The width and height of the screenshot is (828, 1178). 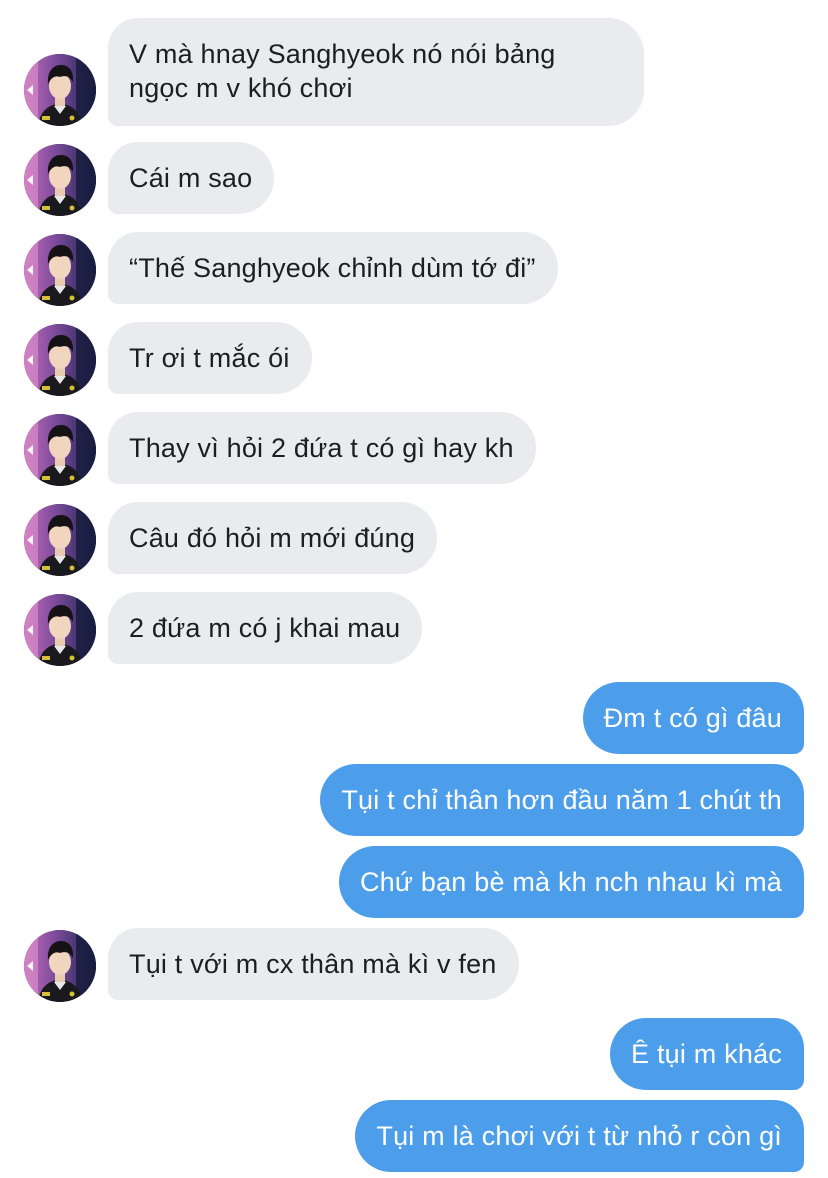 What do you see at coordinates (322, 448) in the screenshot?
I see `incoming-message-bubble: Thay vì hỏi 2 đứa t có gì hay kh` at bounding box center [322, 448].